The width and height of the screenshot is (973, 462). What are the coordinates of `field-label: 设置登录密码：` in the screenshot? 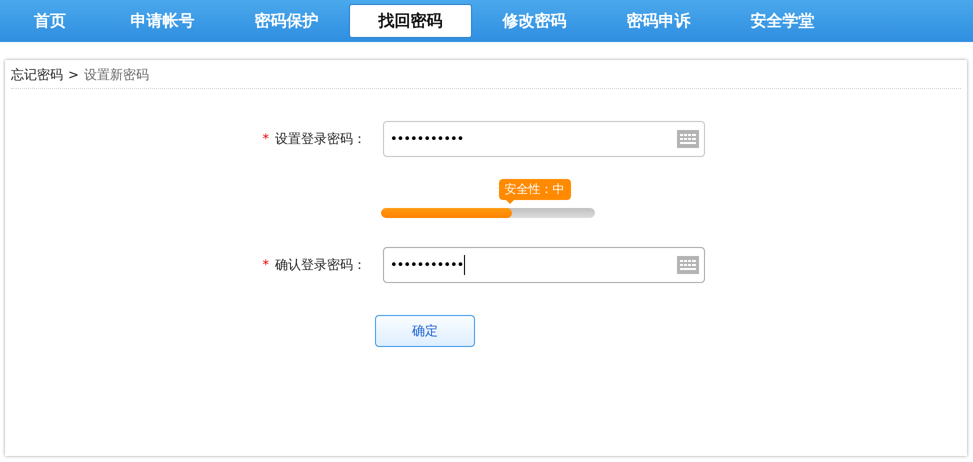 It's located at (320, 139).